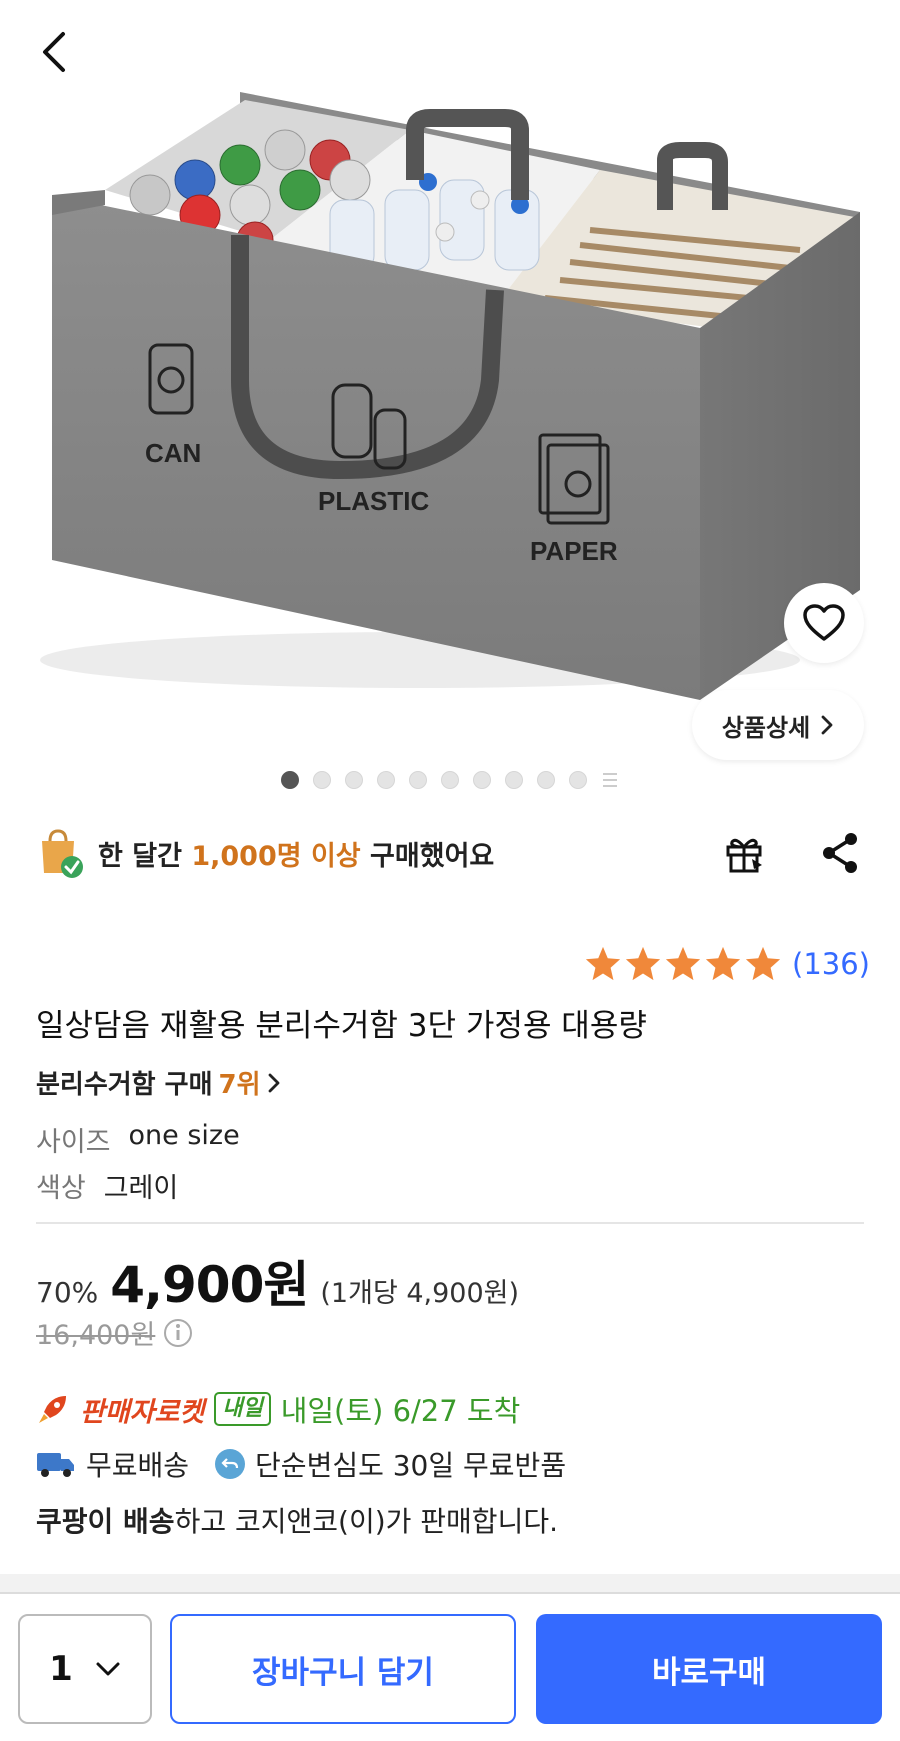 This screenshot has width=900, height=1741. I want to click on option-size: 사이즈 one size, so click(138, 1139).